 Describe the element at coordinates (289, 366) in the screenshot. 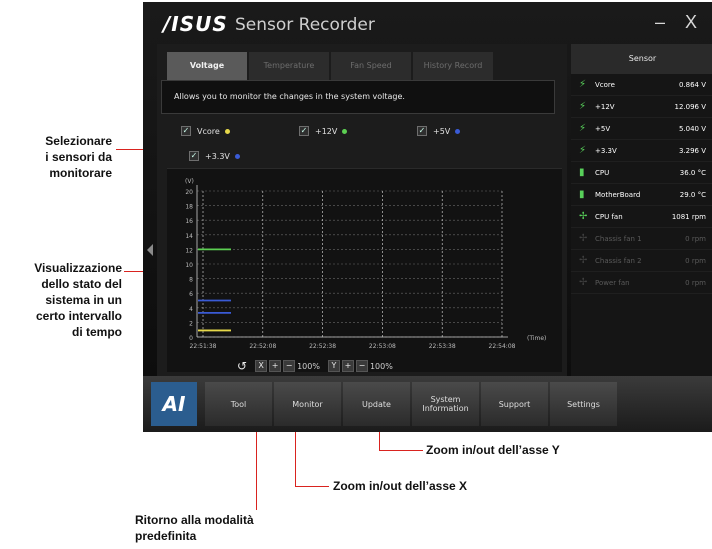

I see `x-zoom-out-icon: −` at that location.